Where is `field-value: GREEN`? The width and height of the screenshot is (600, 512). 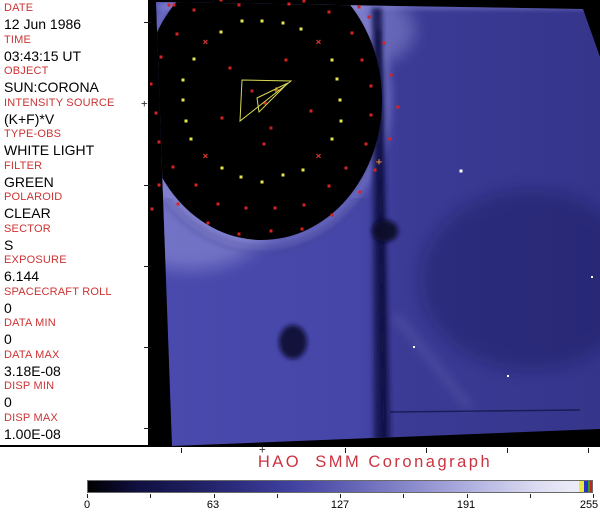
field-value: GREEN is located at coordinates (29, 181).